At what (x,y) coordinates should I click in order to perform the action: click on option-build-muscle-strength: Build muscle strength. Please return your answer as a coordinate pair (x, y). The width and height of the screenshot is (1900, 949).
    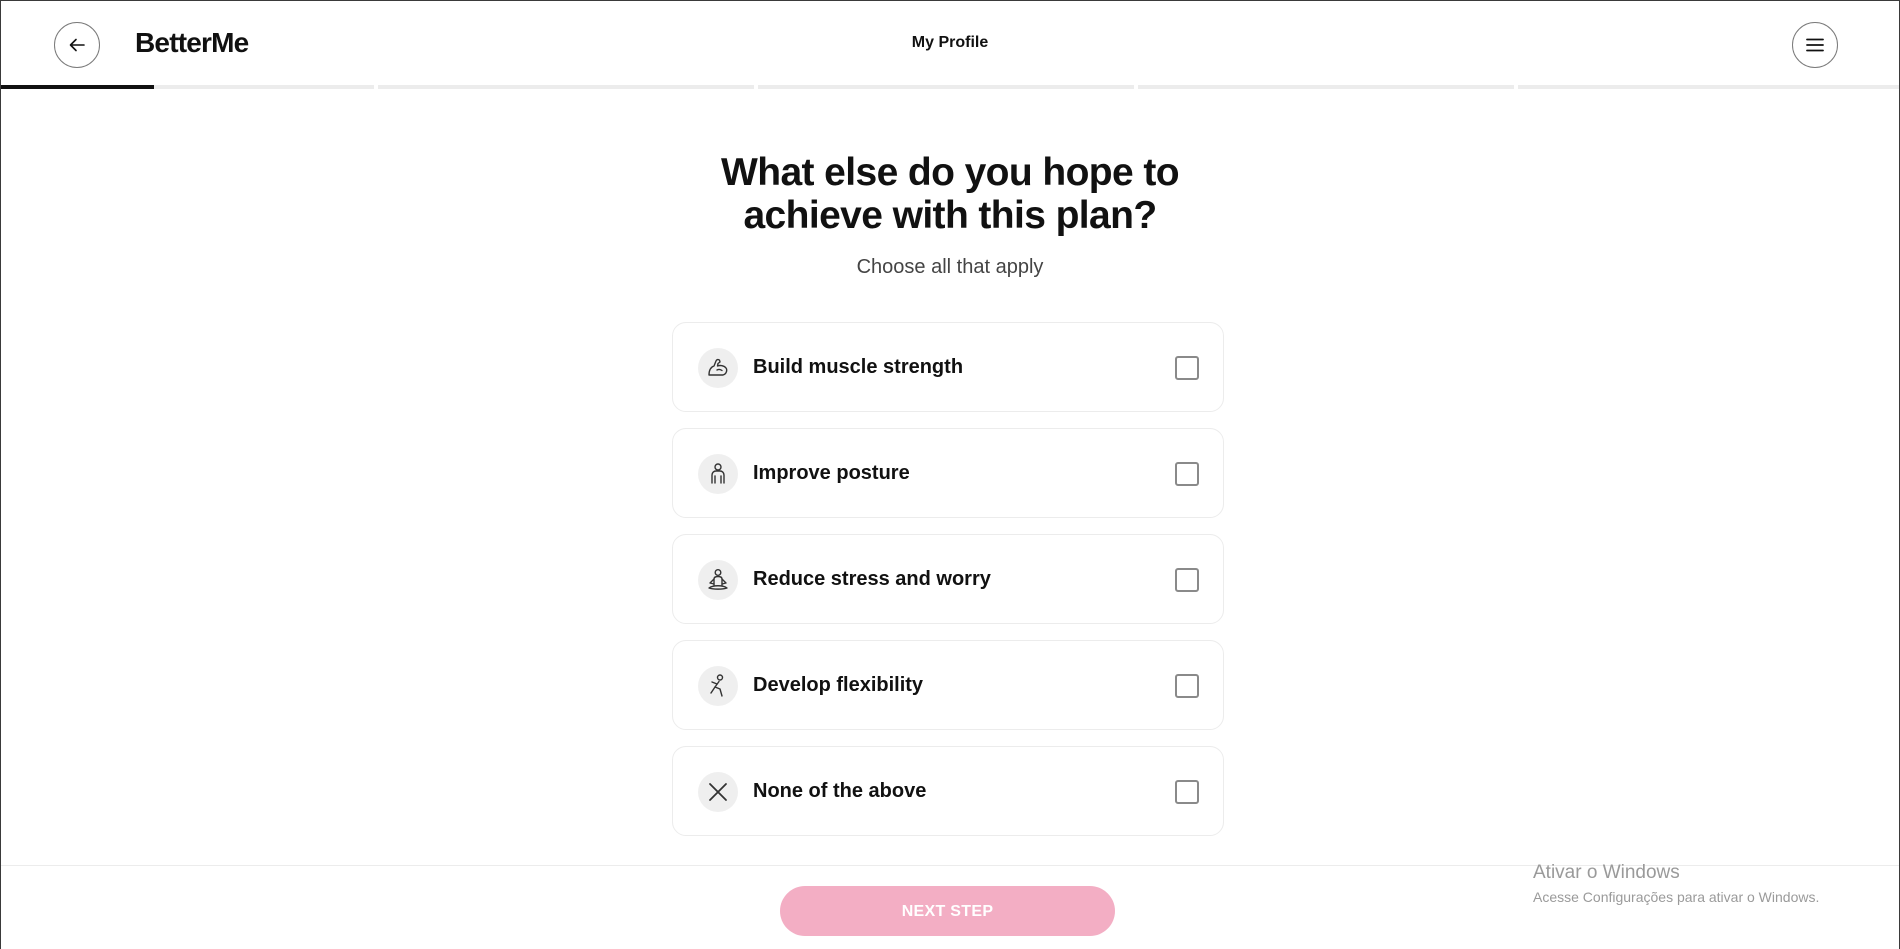
    Looking at the image, I should click on (948, 367).